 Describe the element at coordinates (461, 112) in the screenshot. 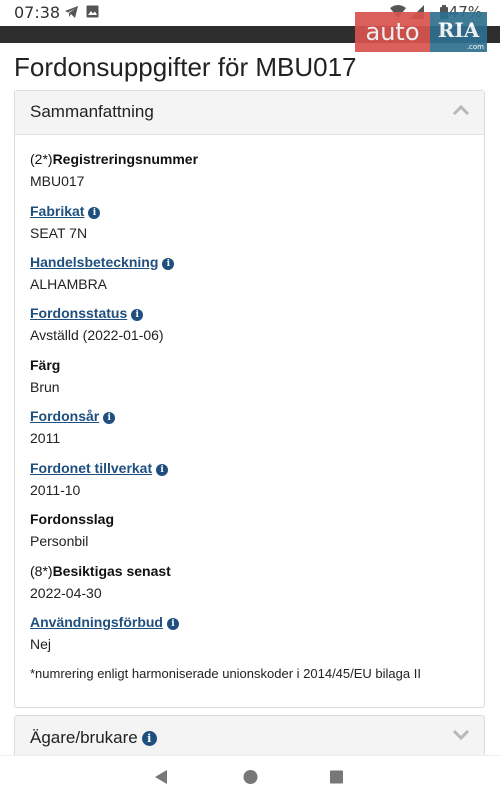

I see `chevron-up-icon` at that location.